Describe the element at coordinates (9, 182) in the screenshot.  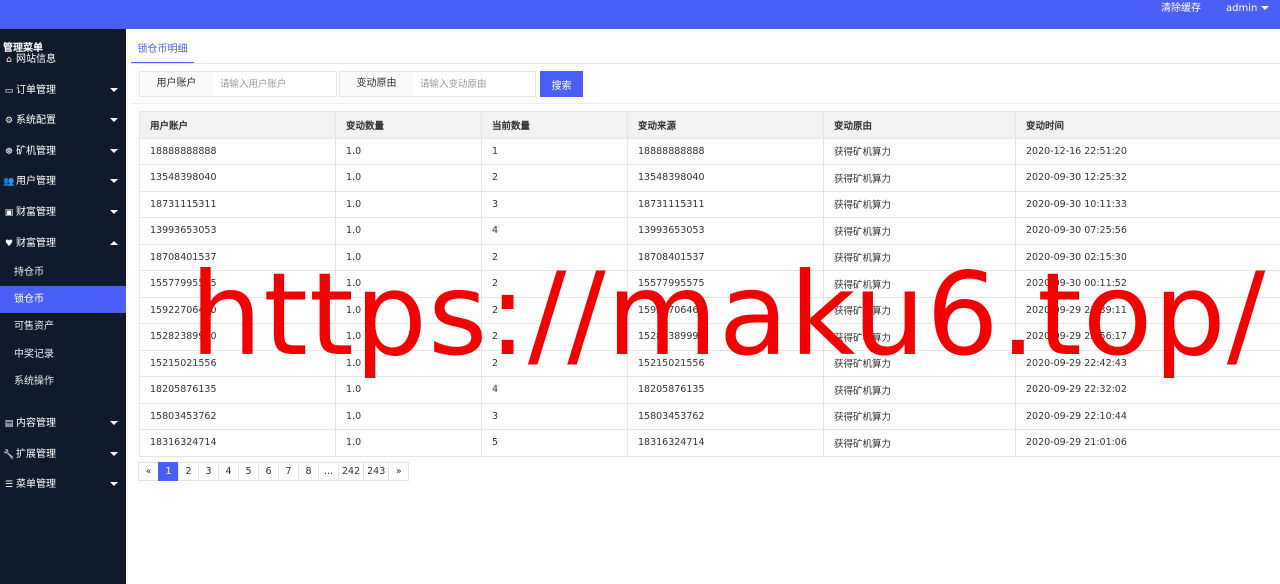
I see `users-icon: 👥` at that location.